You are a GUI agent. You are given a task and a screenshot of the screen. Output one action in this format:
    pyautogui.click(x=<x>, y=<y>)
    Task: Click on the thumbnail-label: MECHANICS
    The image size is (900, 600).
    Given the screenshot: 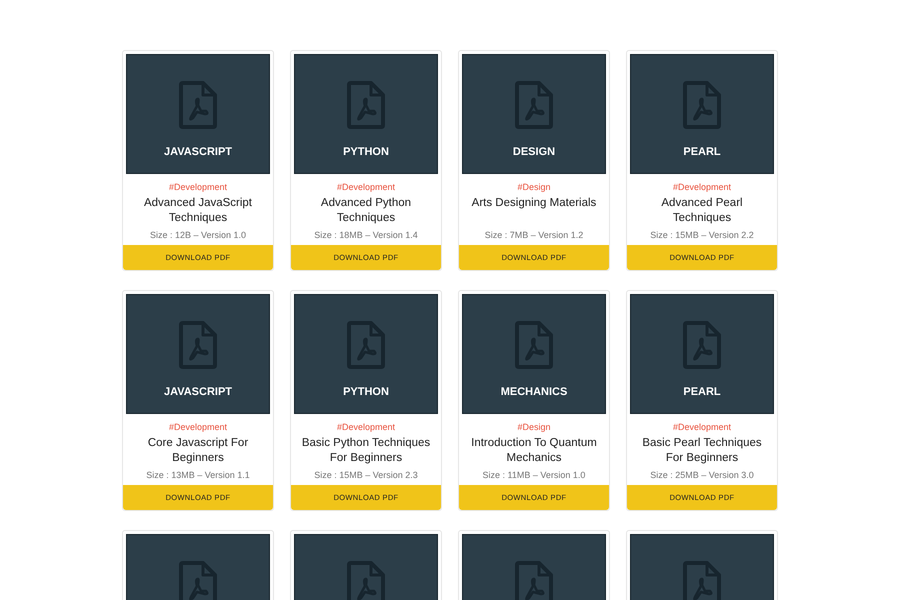 What is the action you would take?
    pyautogui.click(x=534, y=392)
    